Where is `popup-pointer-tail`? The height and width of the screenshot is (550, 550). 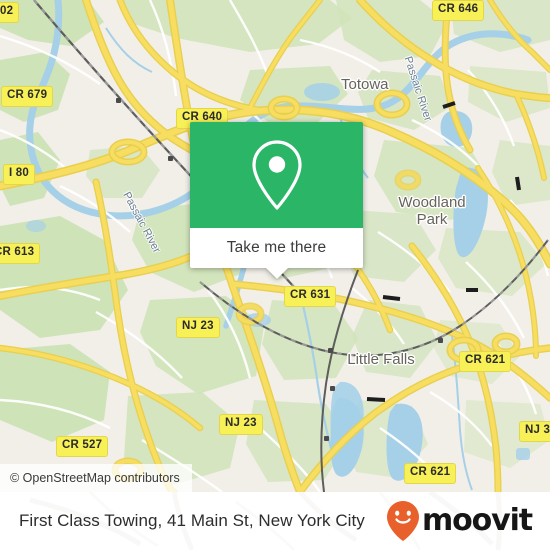
popup-pointer-tail is located at coordinates (276, 273).